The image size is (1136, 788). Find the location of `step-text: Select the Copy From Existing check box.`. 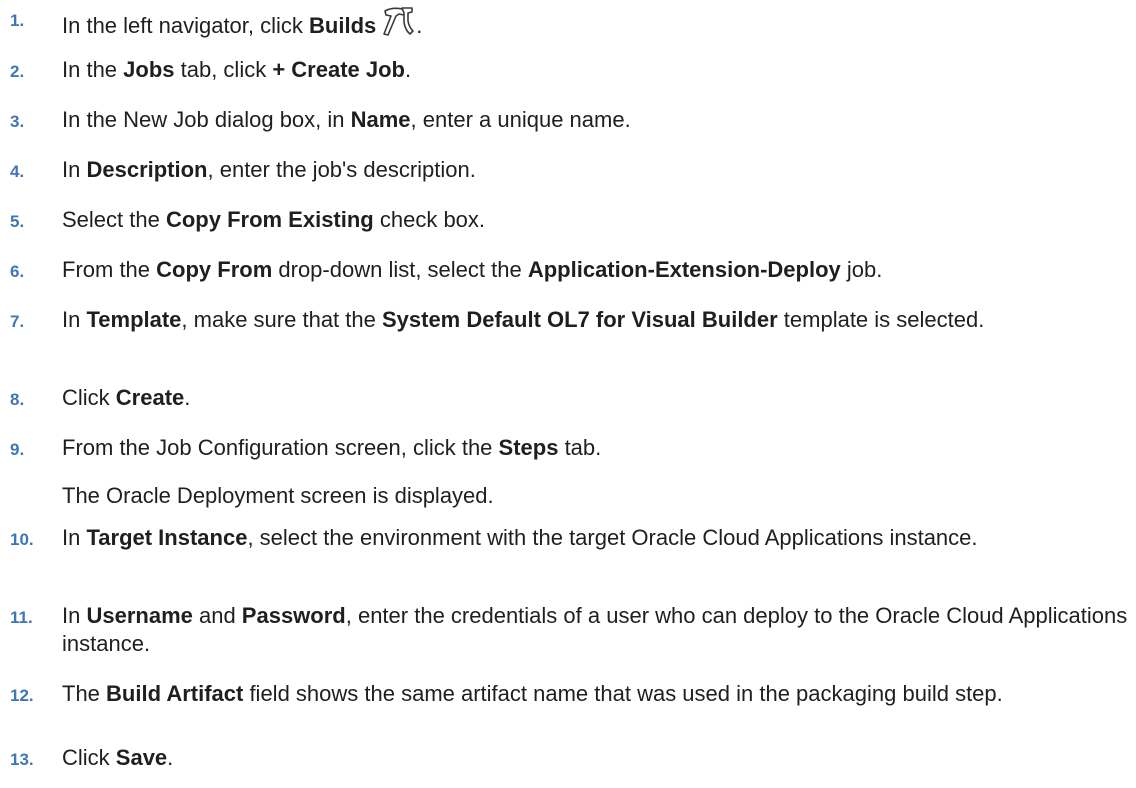

step-text: Select the Copy From Existing check box. is located at coordinates (274, 219).